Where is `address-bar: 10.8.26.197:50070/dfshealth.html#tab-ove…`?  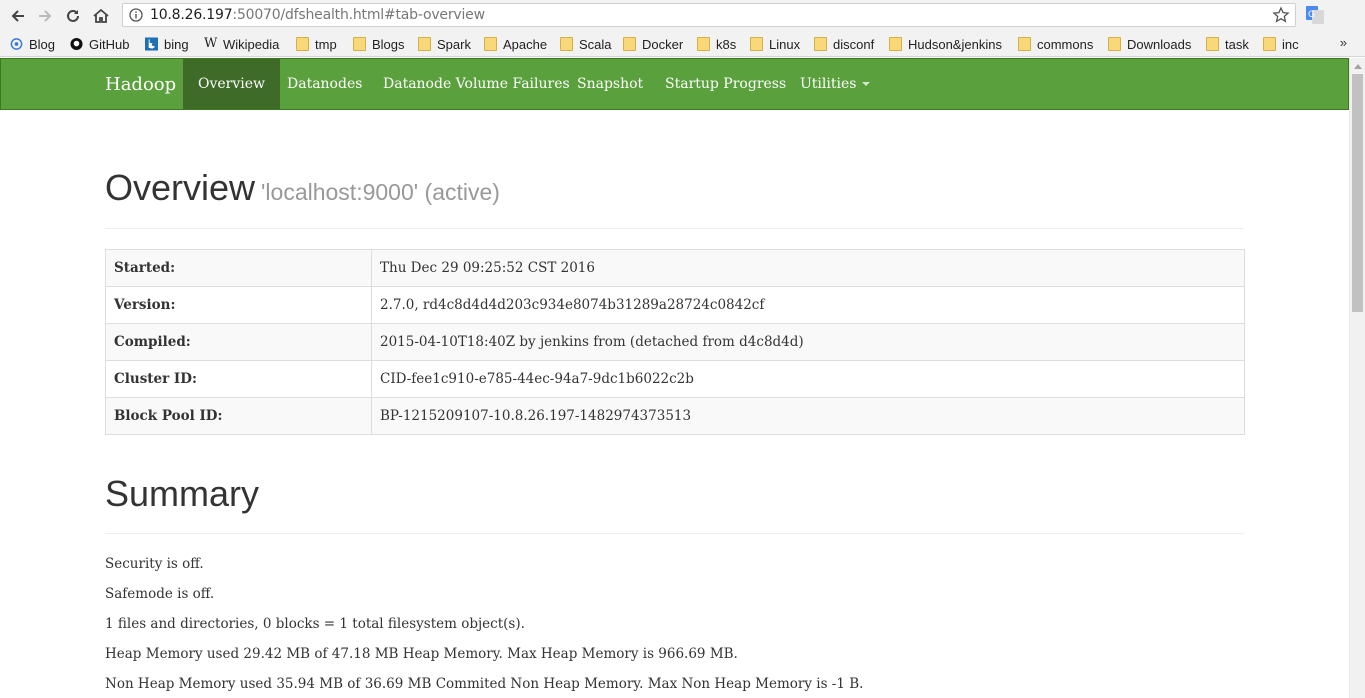
address-bar: 10.8.26.197:50070/dfshealth.html#tab-ove… is located at coordinates (709, 15).